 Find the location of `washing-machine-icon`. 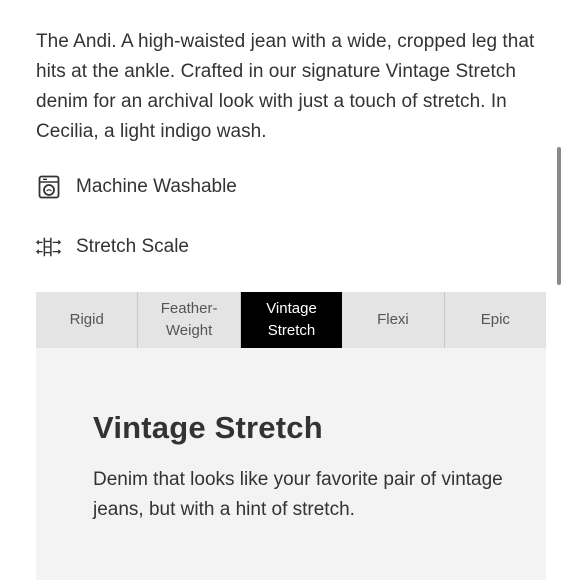

washing-machine-icon is located at coordinates (49, 187).